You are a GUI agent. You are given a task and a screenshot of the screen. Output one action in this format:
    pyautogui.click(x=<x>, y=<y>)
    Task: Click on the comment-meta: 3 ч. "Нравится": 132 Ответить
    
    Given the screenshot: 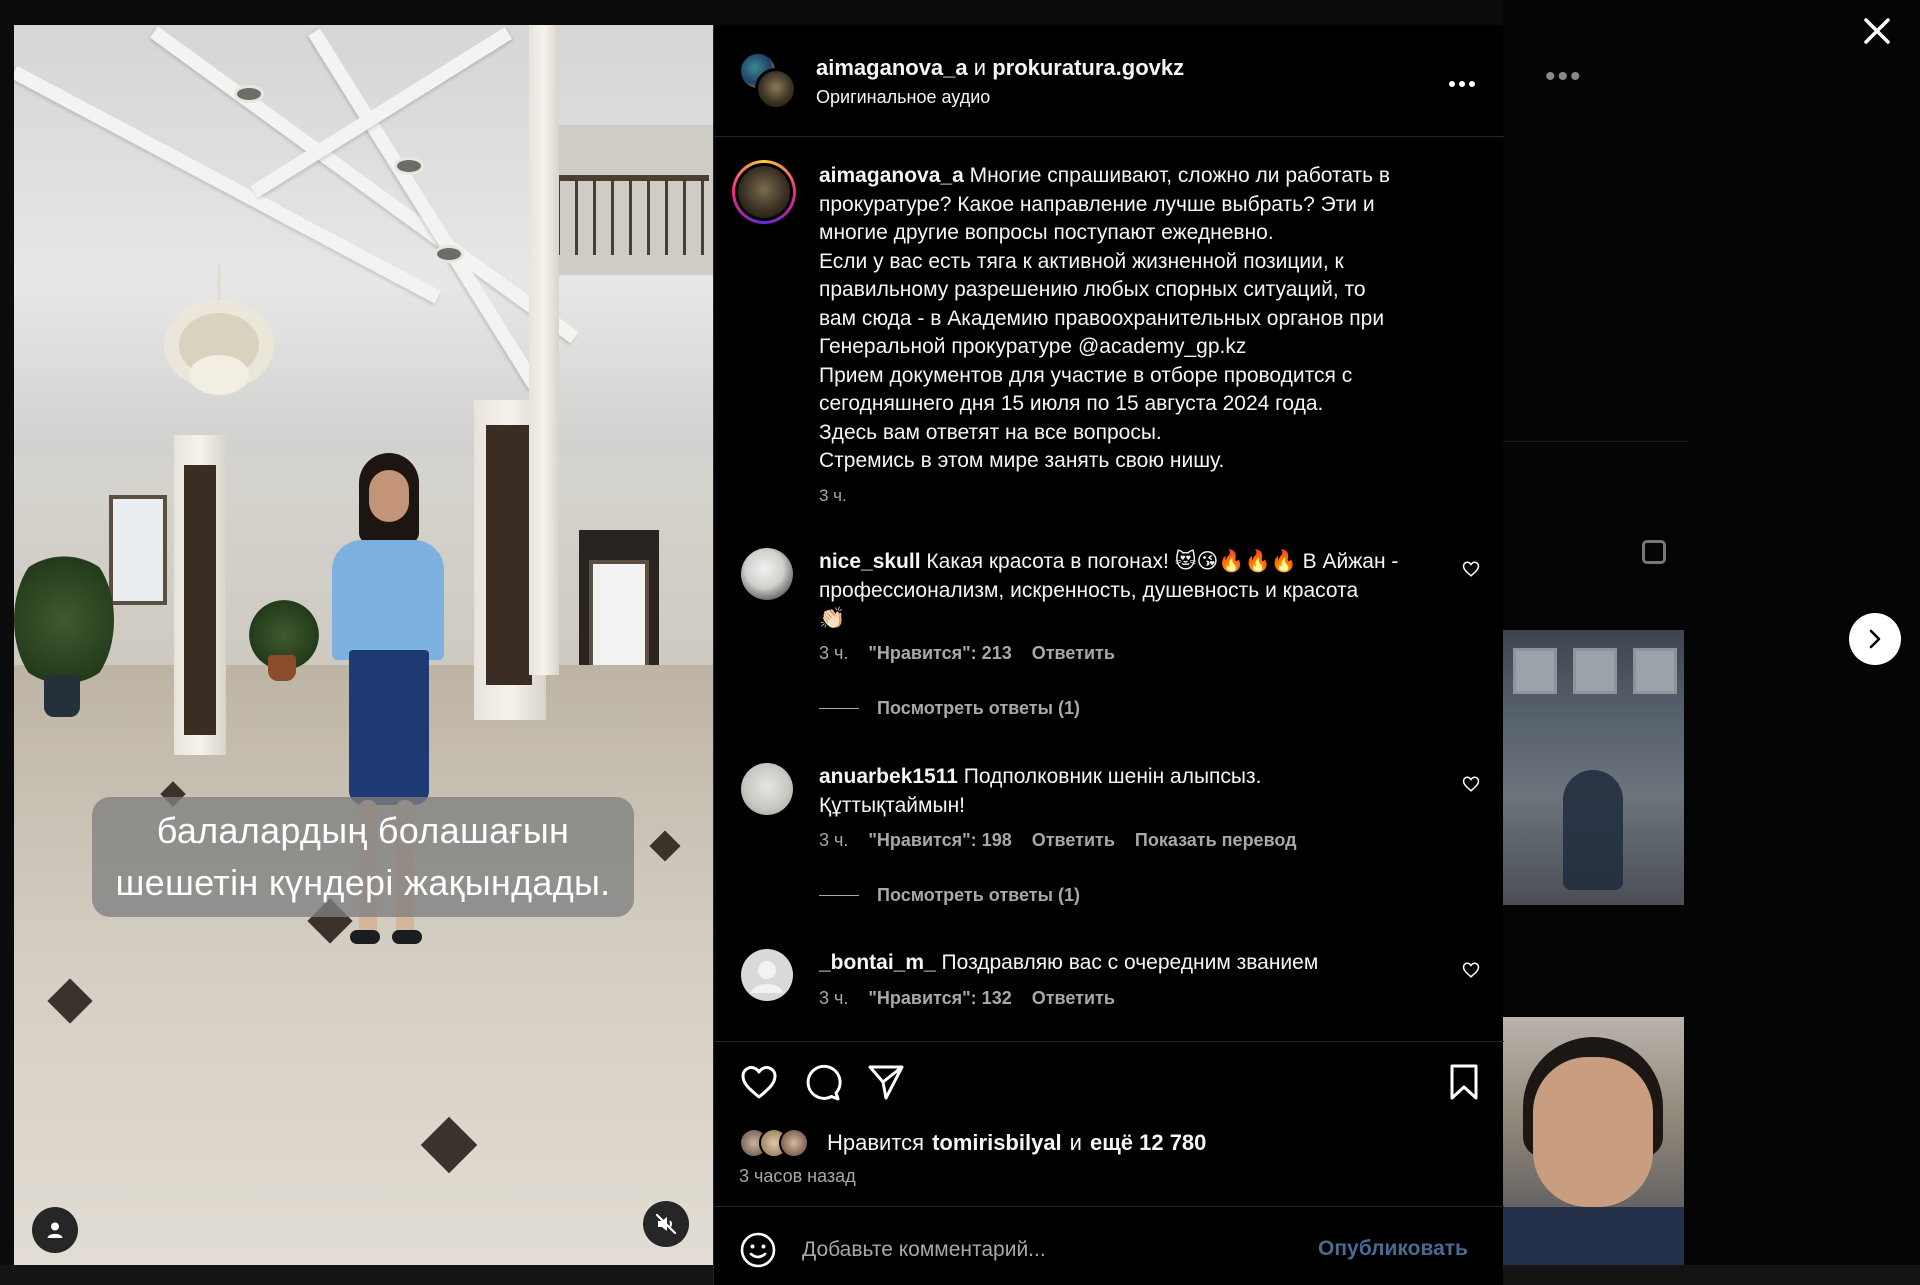 What is the action you would take?
    pyautogui.click(x=967, y=998)
    